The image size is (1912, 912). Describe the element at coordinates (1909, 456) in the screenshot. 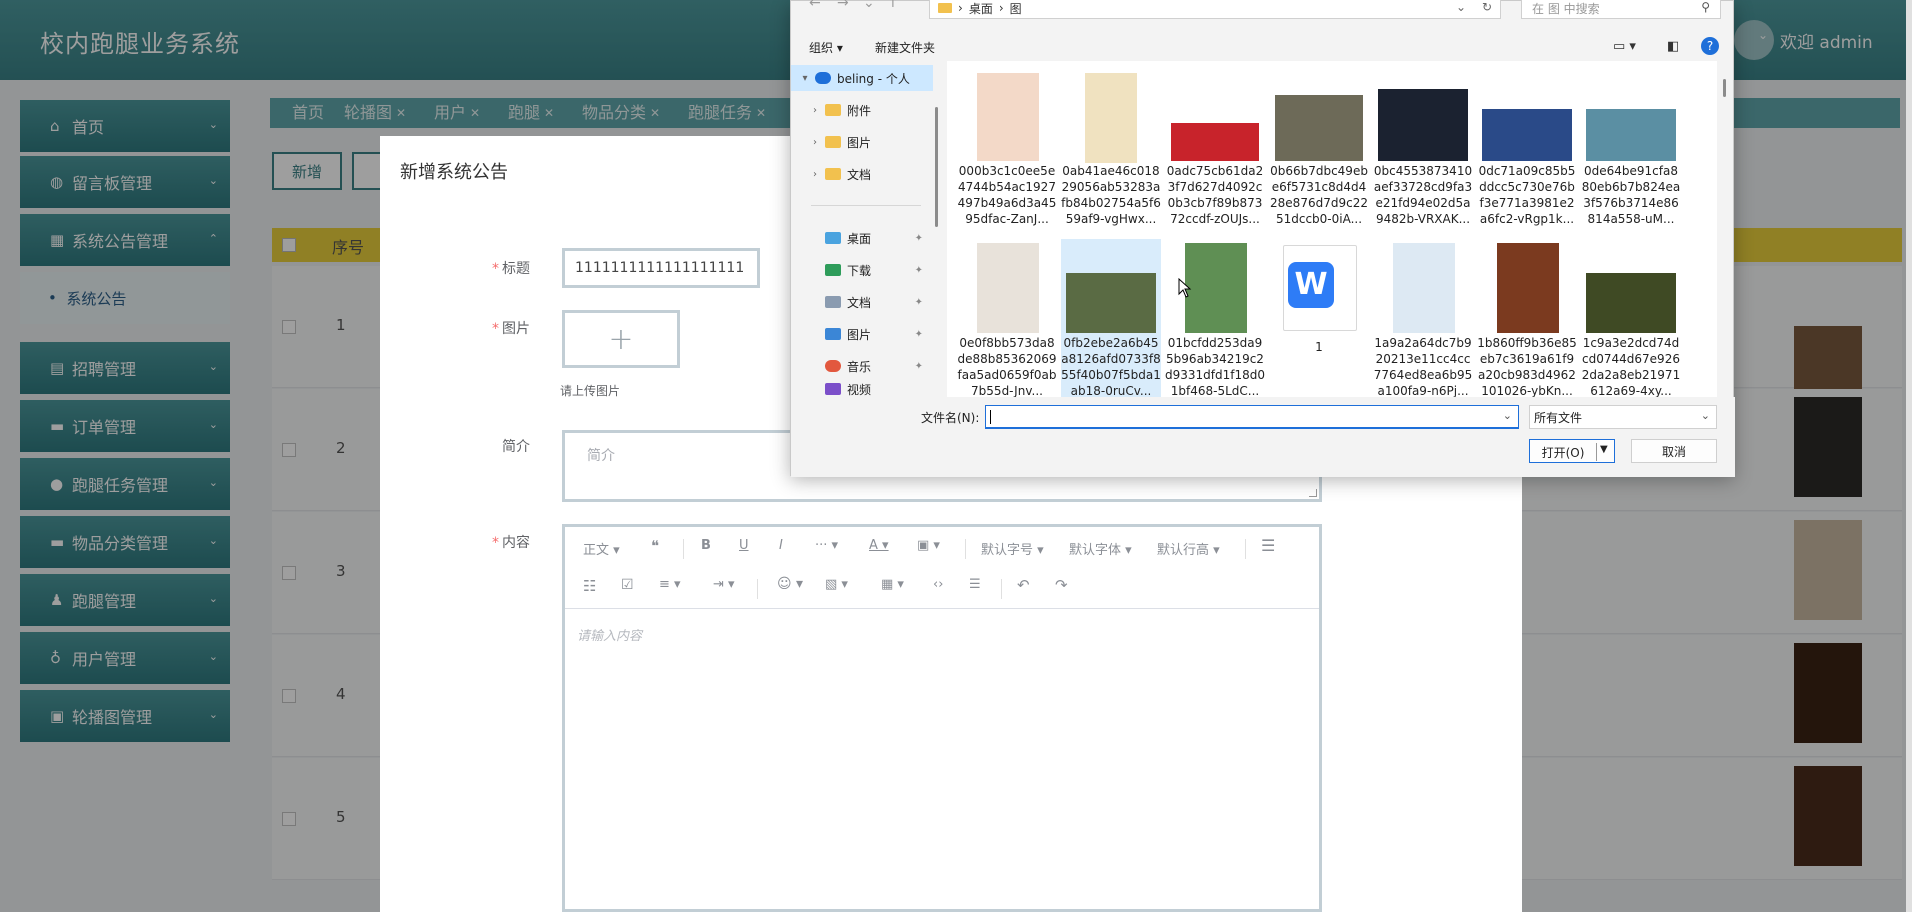

I see `window-scrollbar` at that location.